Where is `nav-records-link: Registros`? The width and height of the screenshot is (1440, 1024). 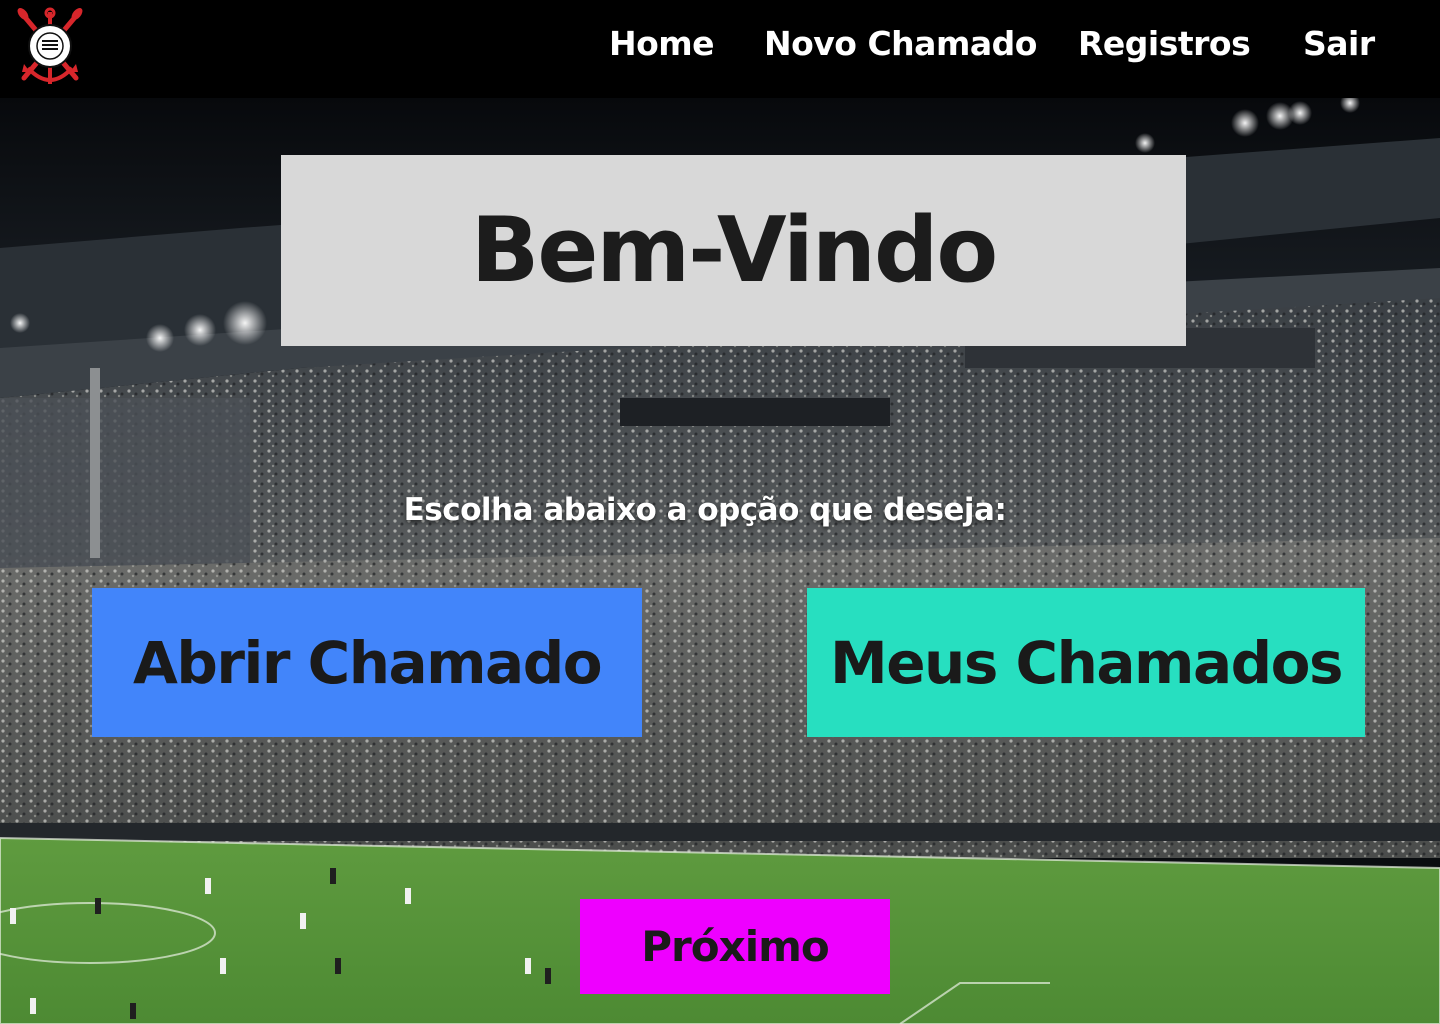
nav-records-link: Registros is located at coordinates (1164, 44).